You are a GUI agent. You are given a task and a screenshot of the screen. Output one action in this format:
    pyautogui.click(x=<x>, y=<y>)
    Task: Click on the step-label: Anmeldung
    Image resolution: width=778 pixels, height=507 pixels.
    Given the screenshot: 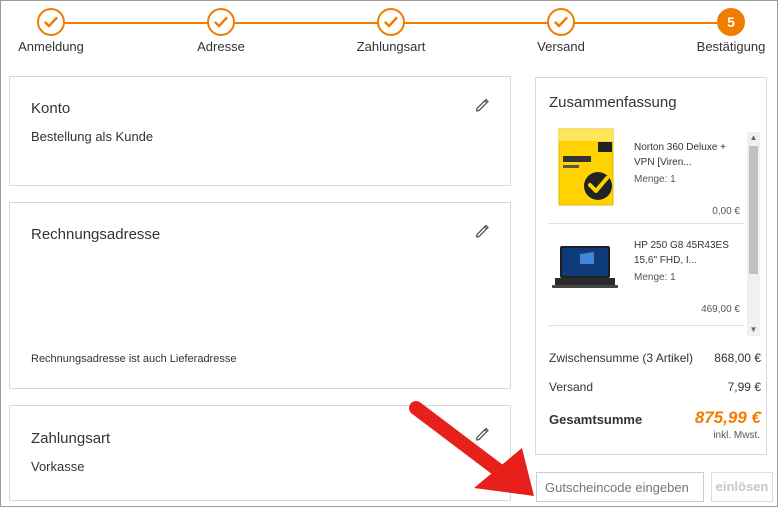 What is the action you would take?
    pyautogui.click(x=51, y=46)
    